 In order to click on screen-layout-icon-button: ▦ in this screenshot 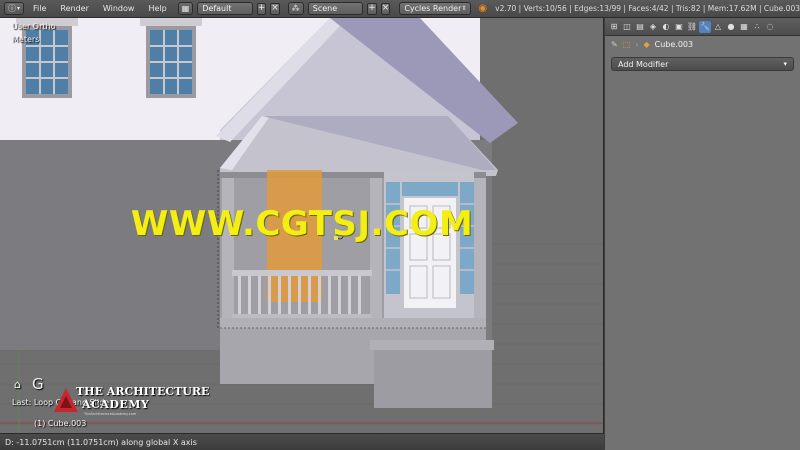, I will do `click(185, 8)`.